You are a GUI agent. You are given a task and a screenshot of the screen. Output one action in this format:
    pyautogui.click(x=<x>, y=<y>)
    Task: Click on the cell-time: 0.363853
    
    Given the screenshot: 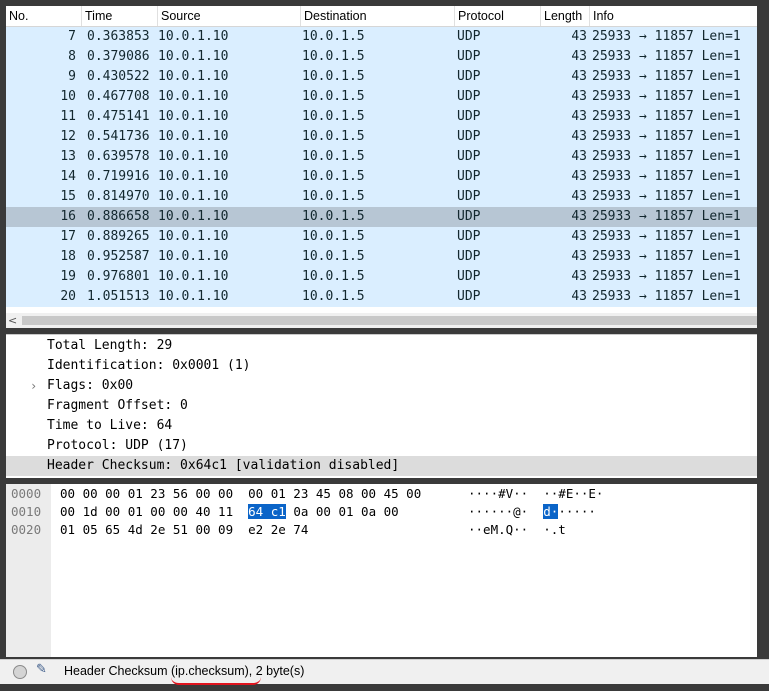 What is the action you would take?
    pyautogui.click(x=118, y=36)
    